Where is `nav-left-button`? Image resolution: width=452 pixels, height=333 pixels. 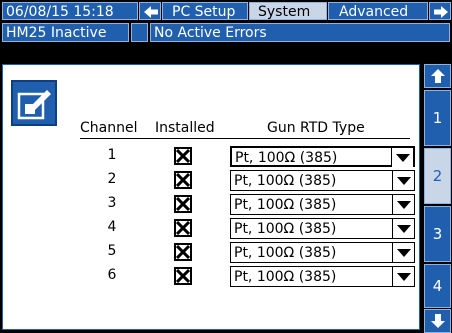 nav-left-button is located at coordinates (150, 11).